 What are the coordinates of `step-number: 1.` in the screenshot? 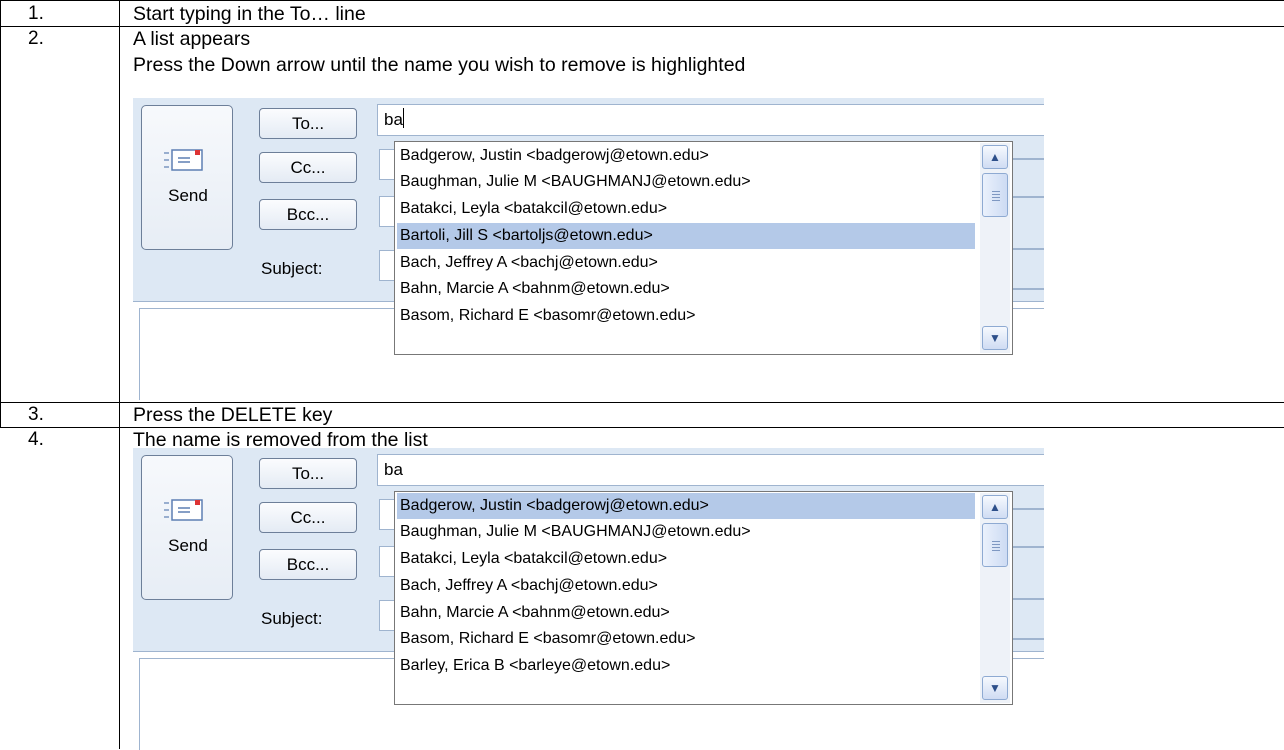 It's located at (36, 13).